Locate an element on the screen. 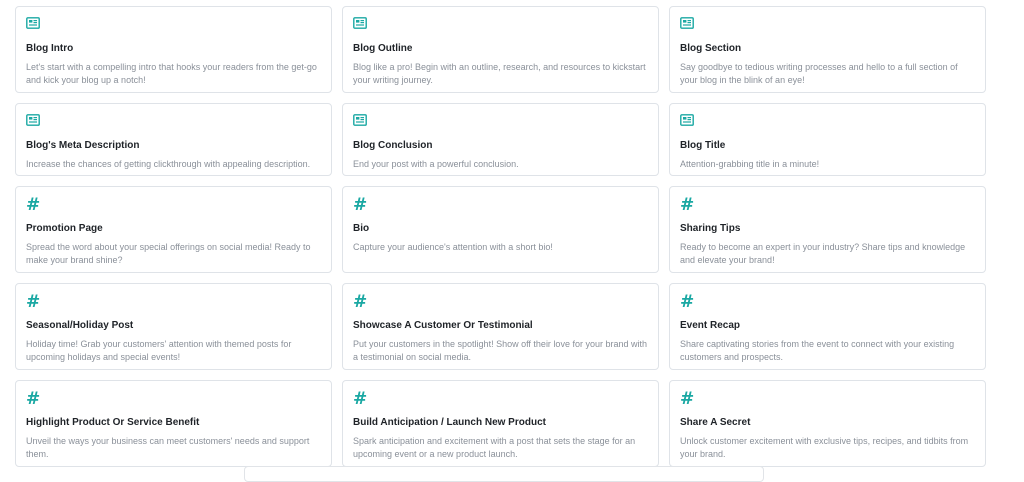 The height and width of the screenshot is (482, 1024). card-title: Promotion Page is located at coordinates (64, 228).